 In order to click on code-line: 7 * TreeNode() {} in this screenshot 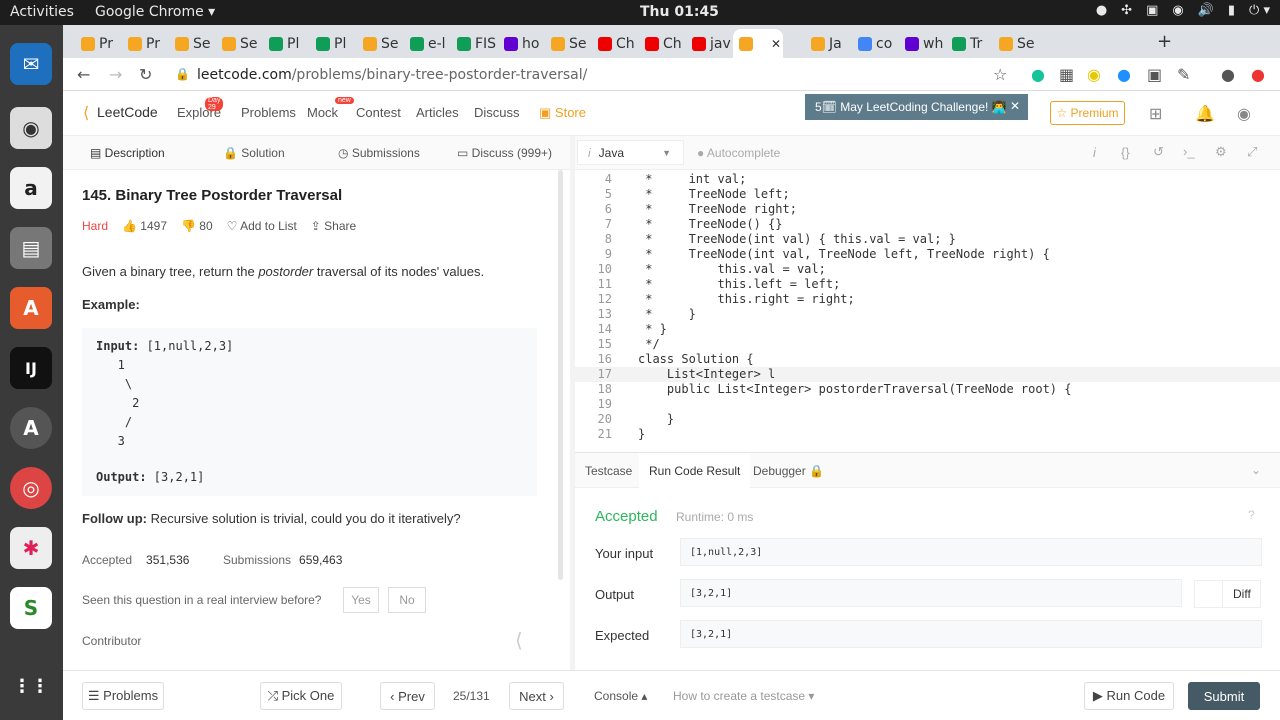, I will do `click(927, 224)`.